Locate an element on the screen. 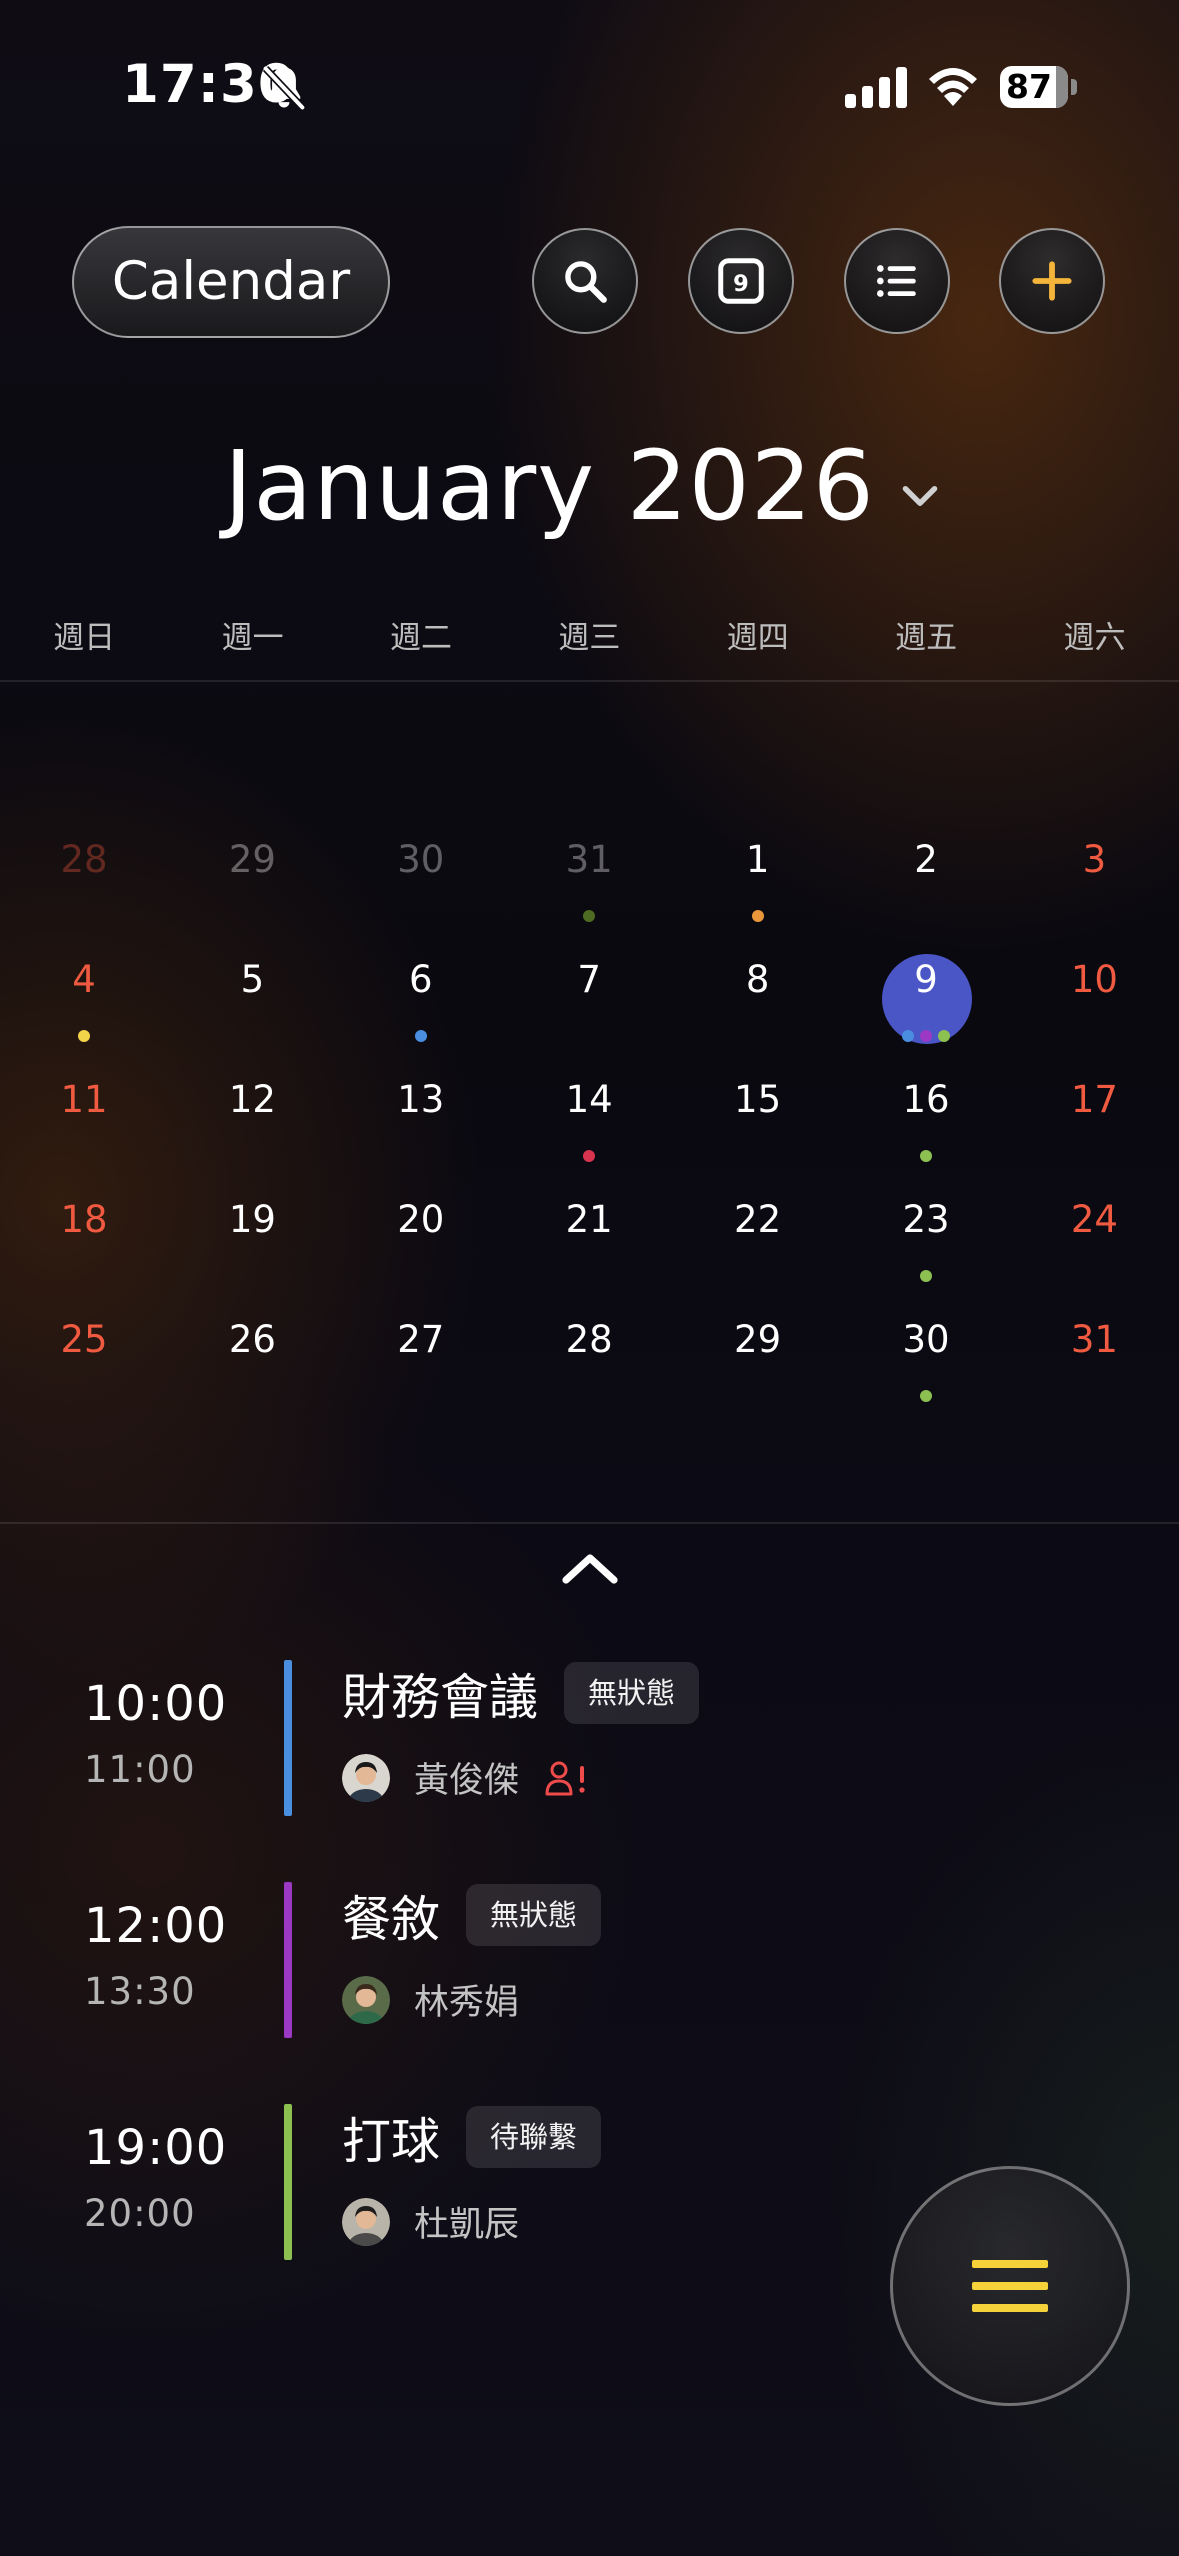  calendar-day: 24 is located at coordinates (1094, 1248).